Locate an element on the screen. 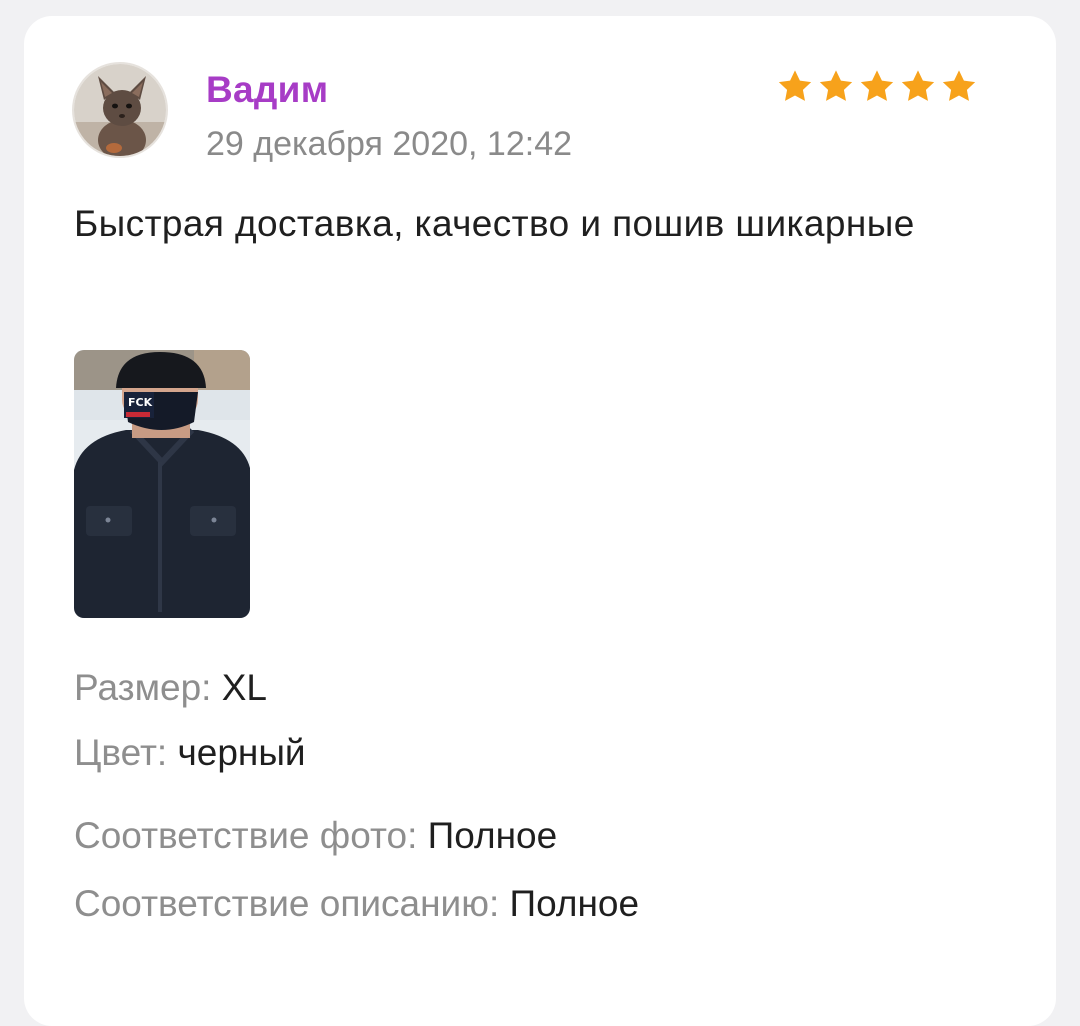 The height and width of the screenshot is (1026, 1080). attribute-value: XL is located at coordinates (244, 687).